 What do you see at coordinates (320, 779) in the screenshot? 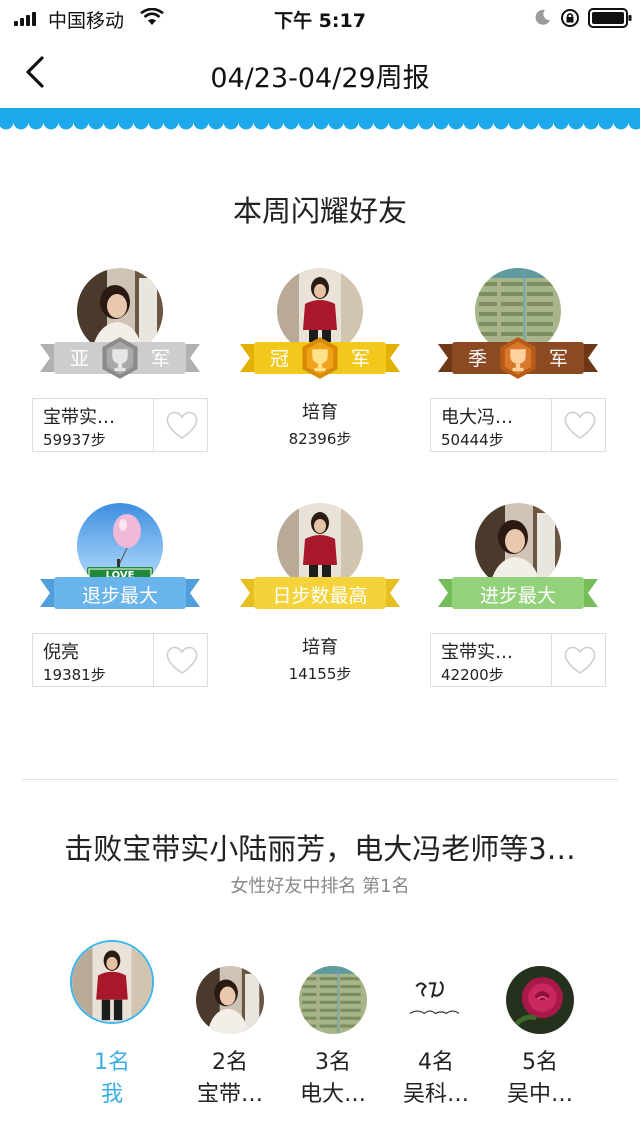
I see `section-divider` at bounding box center [320, 779].